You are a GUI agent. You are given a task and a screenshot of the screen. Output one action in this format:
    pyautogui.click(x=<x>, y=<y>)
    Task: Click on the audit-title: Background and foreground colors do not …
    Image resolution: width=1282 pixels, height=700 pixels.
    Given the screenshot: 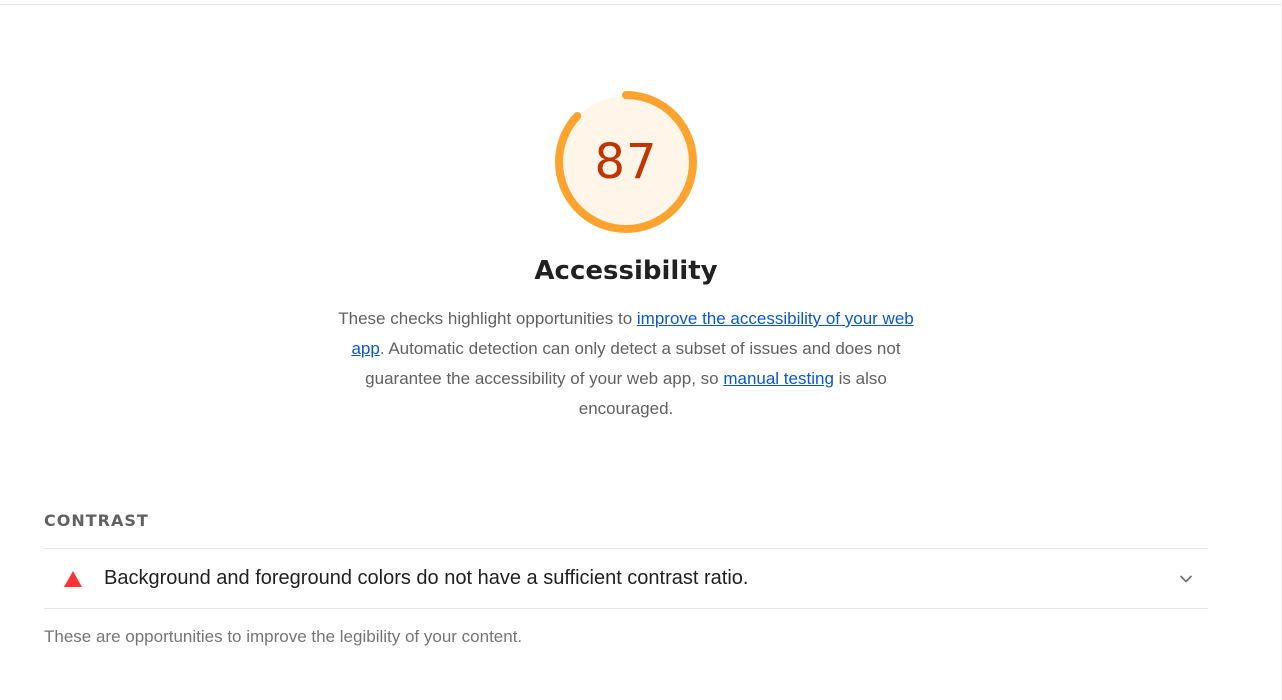 What is the action you would take?
    pyautogui.click(x=426, y=578)
    